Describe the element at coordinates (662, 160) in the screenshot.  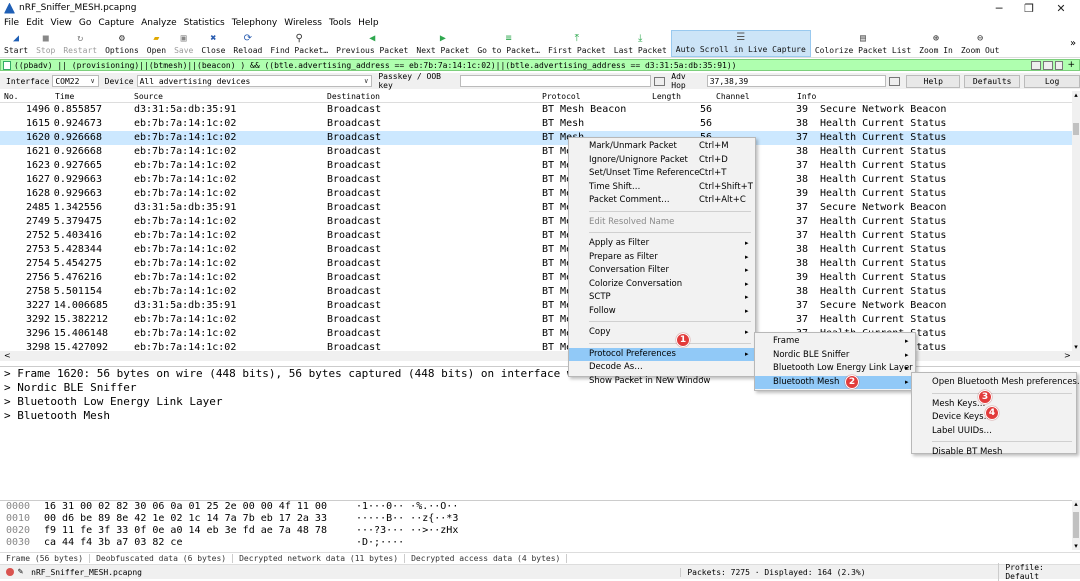
I see `menu-item-ignore-unignore-packet: Ignore/Unignore Packet Ctrl+D` at that location.